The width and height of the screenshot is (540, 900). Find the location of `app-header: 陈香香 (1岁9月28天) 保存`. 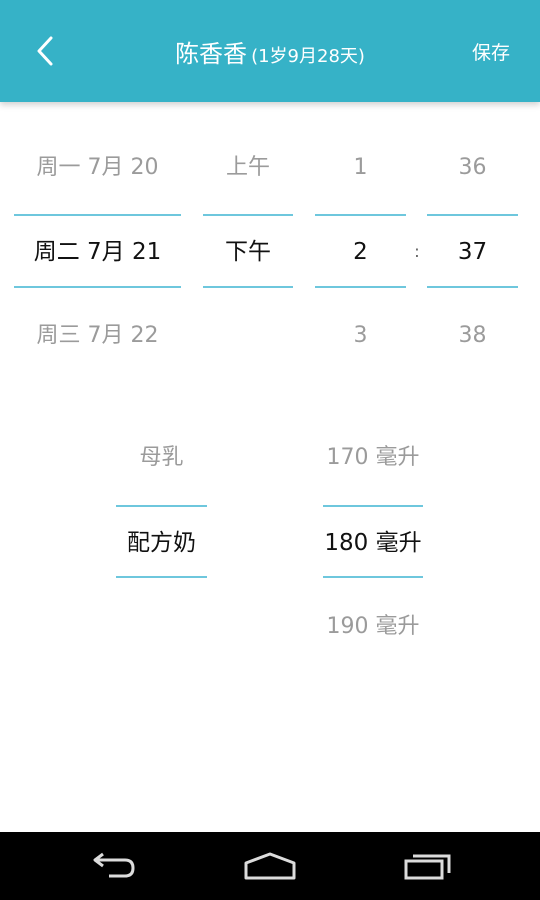

app-header: 陈香香 (1岁9月28天) 保存 is located at coordinates (270, 51).